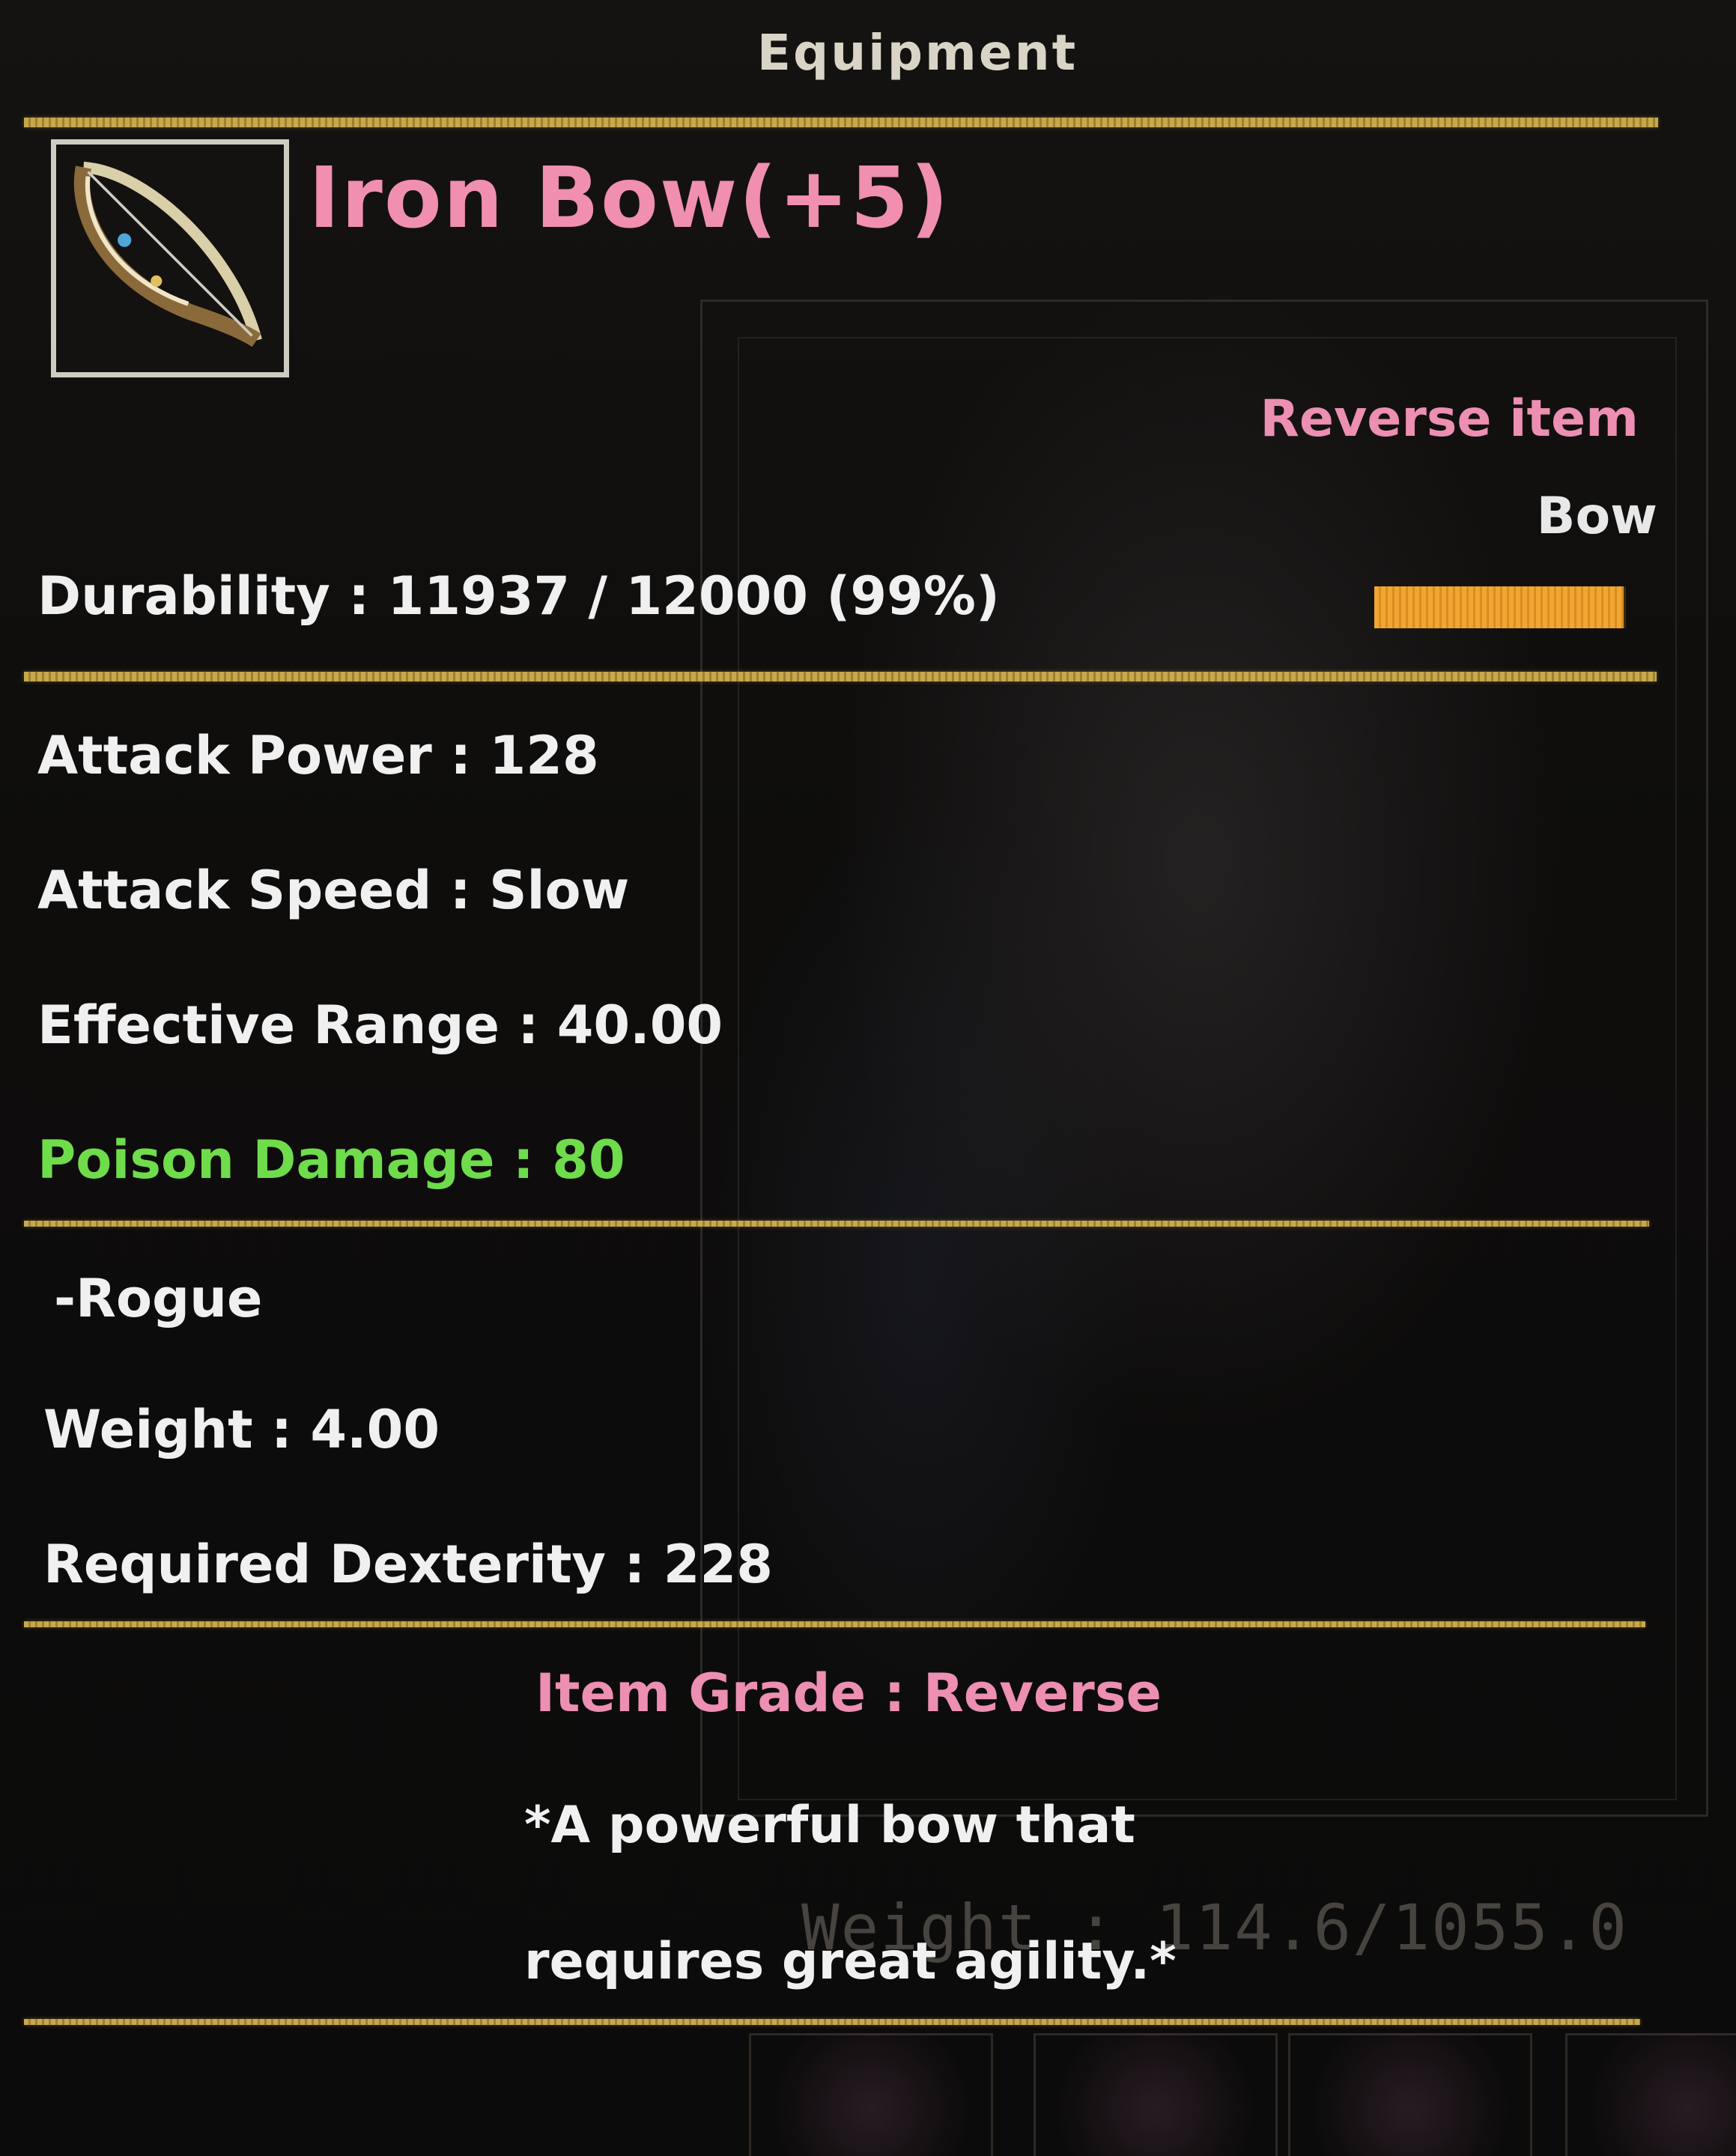 This screenshot has width=1736, height=2156. What do you see at coordinates (518, 596) in the screenshot?
I see `durability-text: Durability : 11937 / 12000 (99%)` at bounding box center [518, 596].